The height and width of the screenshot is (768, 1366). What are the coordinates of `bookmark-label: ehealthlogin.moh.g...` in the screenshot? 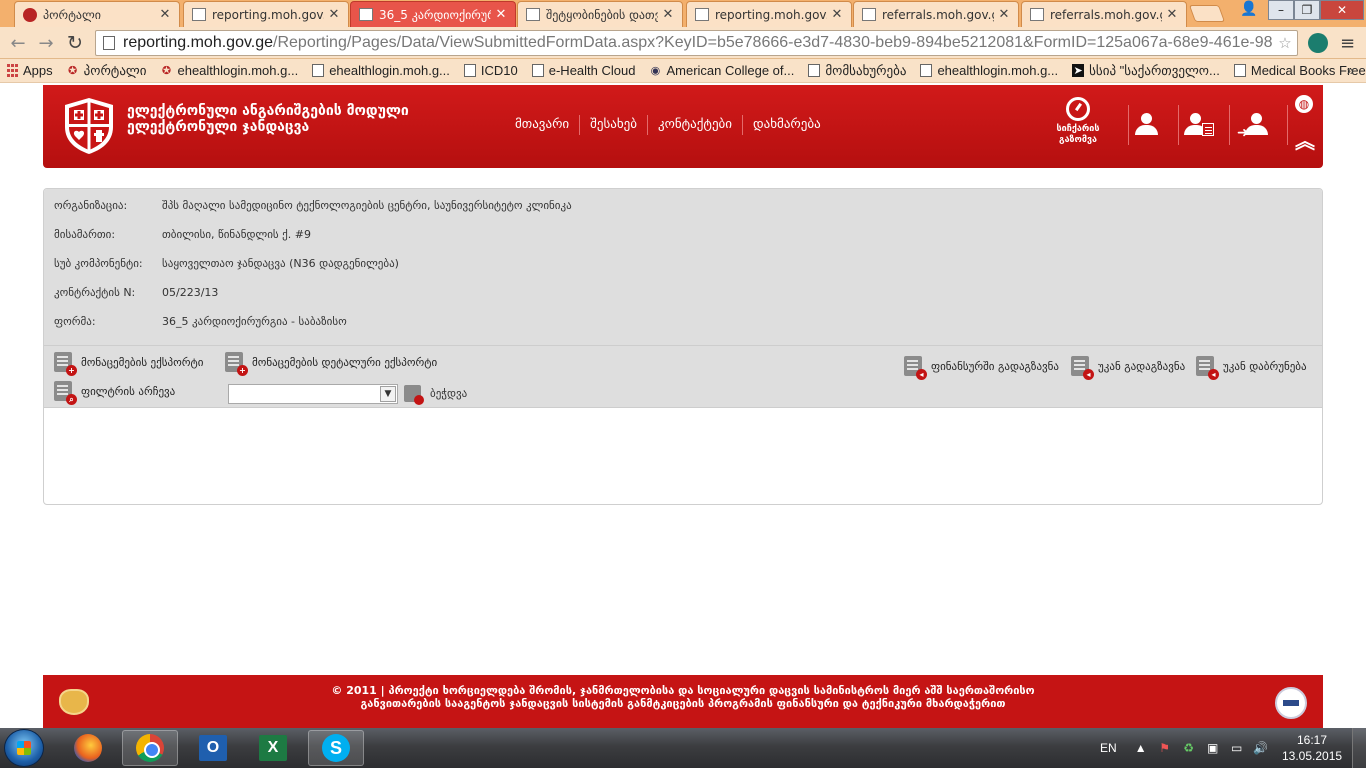 It's located at (389, 70).